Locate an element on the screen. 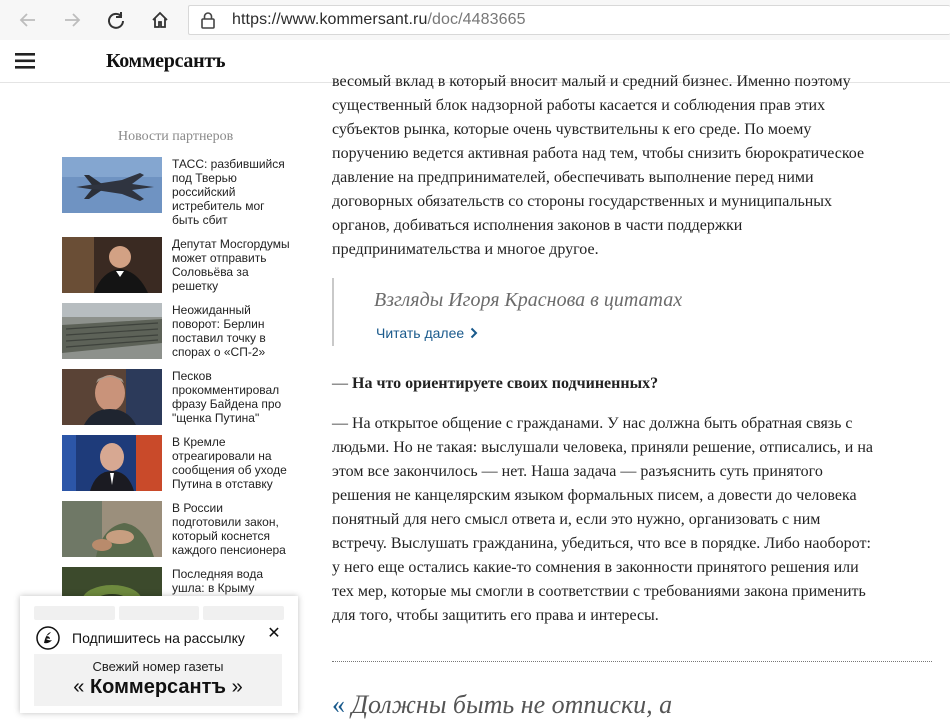 This screenshot has height=720, width=950. brand-quote-open: « is located at coordinates (79, 687).